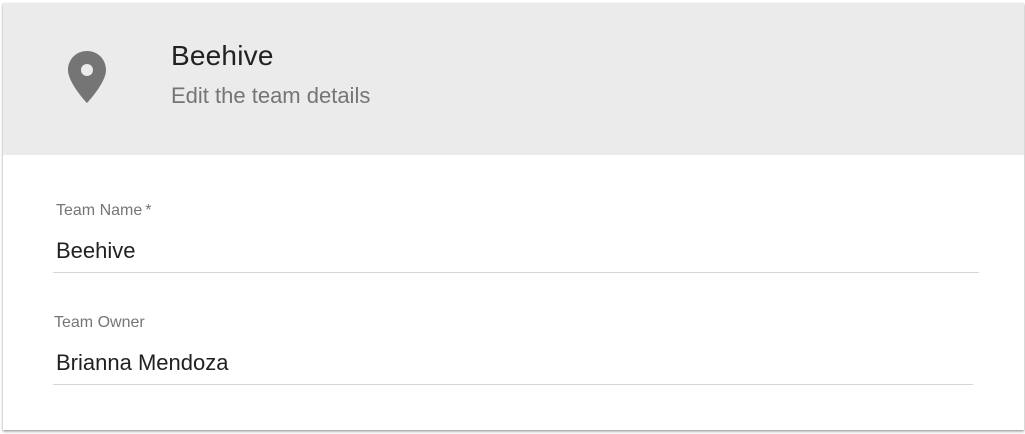  I want to click on required-marker: *, so click(148, 210).